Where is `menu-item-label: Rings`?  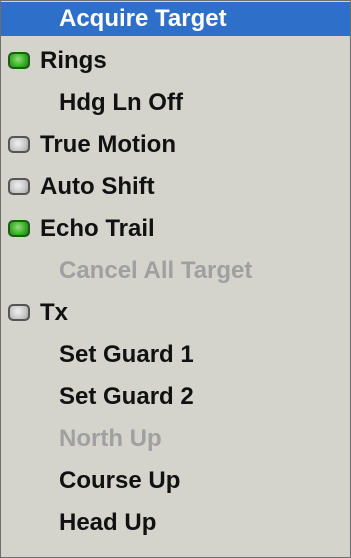 menu-item-label: Rings is located at coordinates (73, 60).